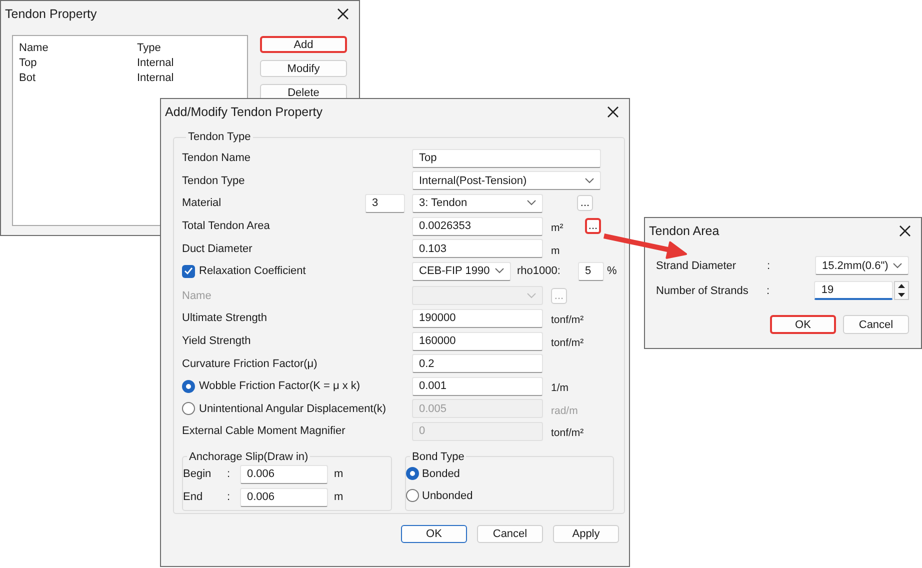  What do you see at coordinates (506, 180) in the screenshot?
I see `dropdown: Internal(Post-Tension)` at bounding box center [506, 180].